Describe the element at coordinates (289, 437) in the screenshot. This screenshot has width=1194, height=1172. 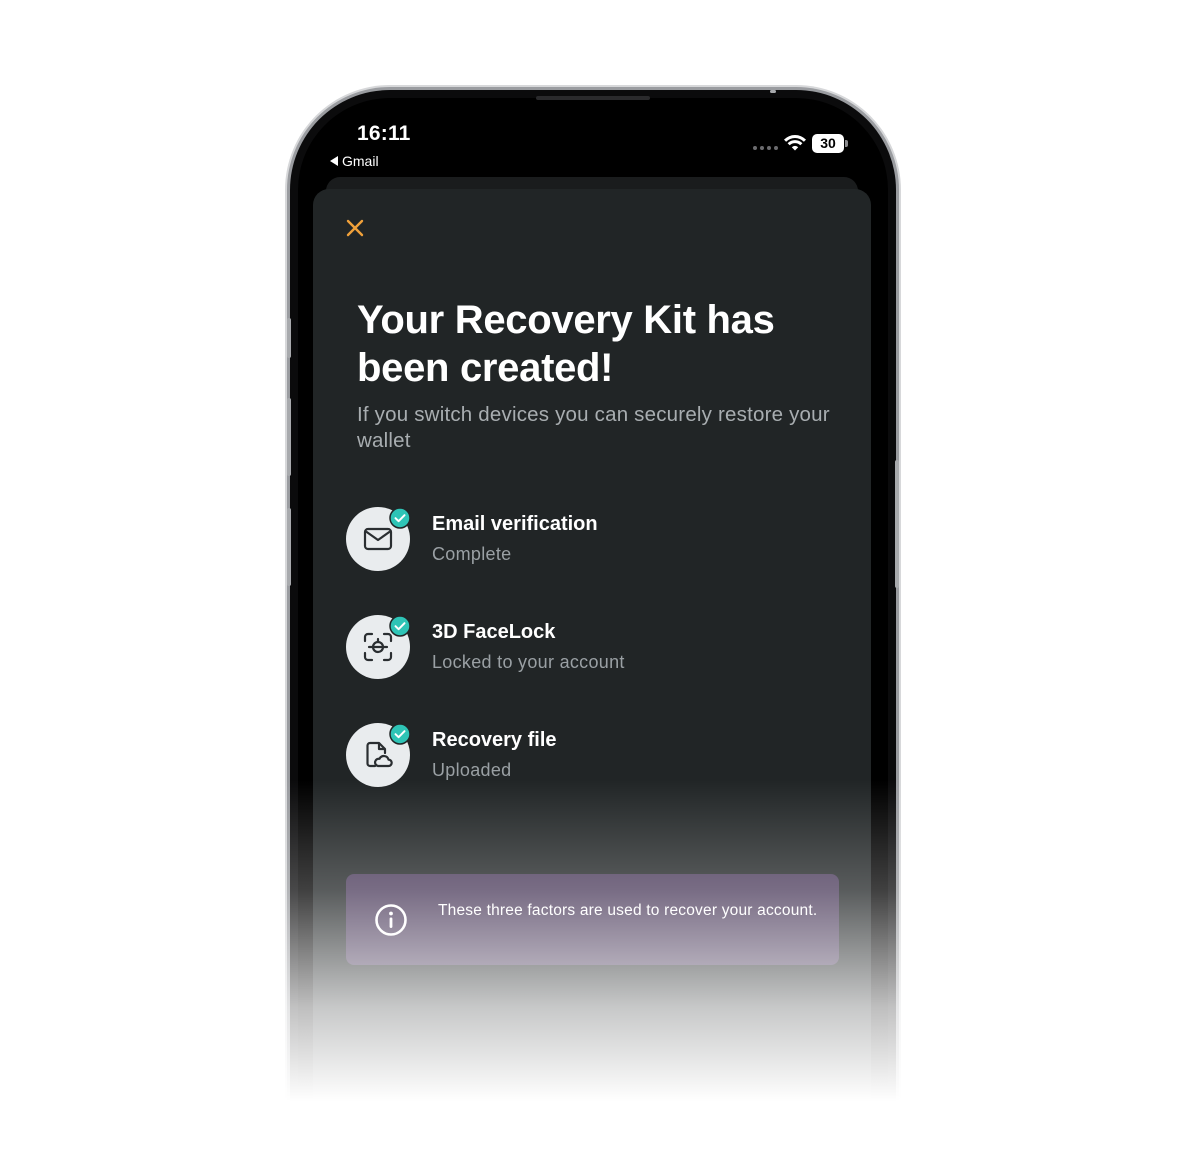
I see `side-button-volume-up` at that location.